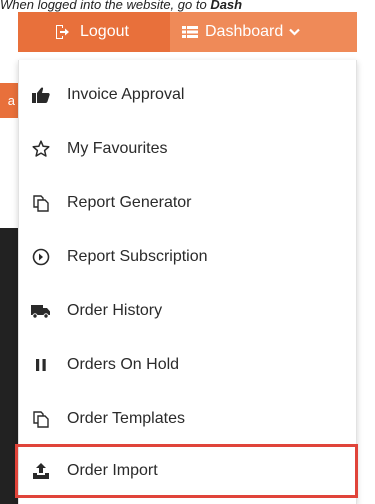  Describe the element at coordinates (187, 365) in the screenshot. I see `menu-item-orders-on-hold: Orders On Hold` at that location.